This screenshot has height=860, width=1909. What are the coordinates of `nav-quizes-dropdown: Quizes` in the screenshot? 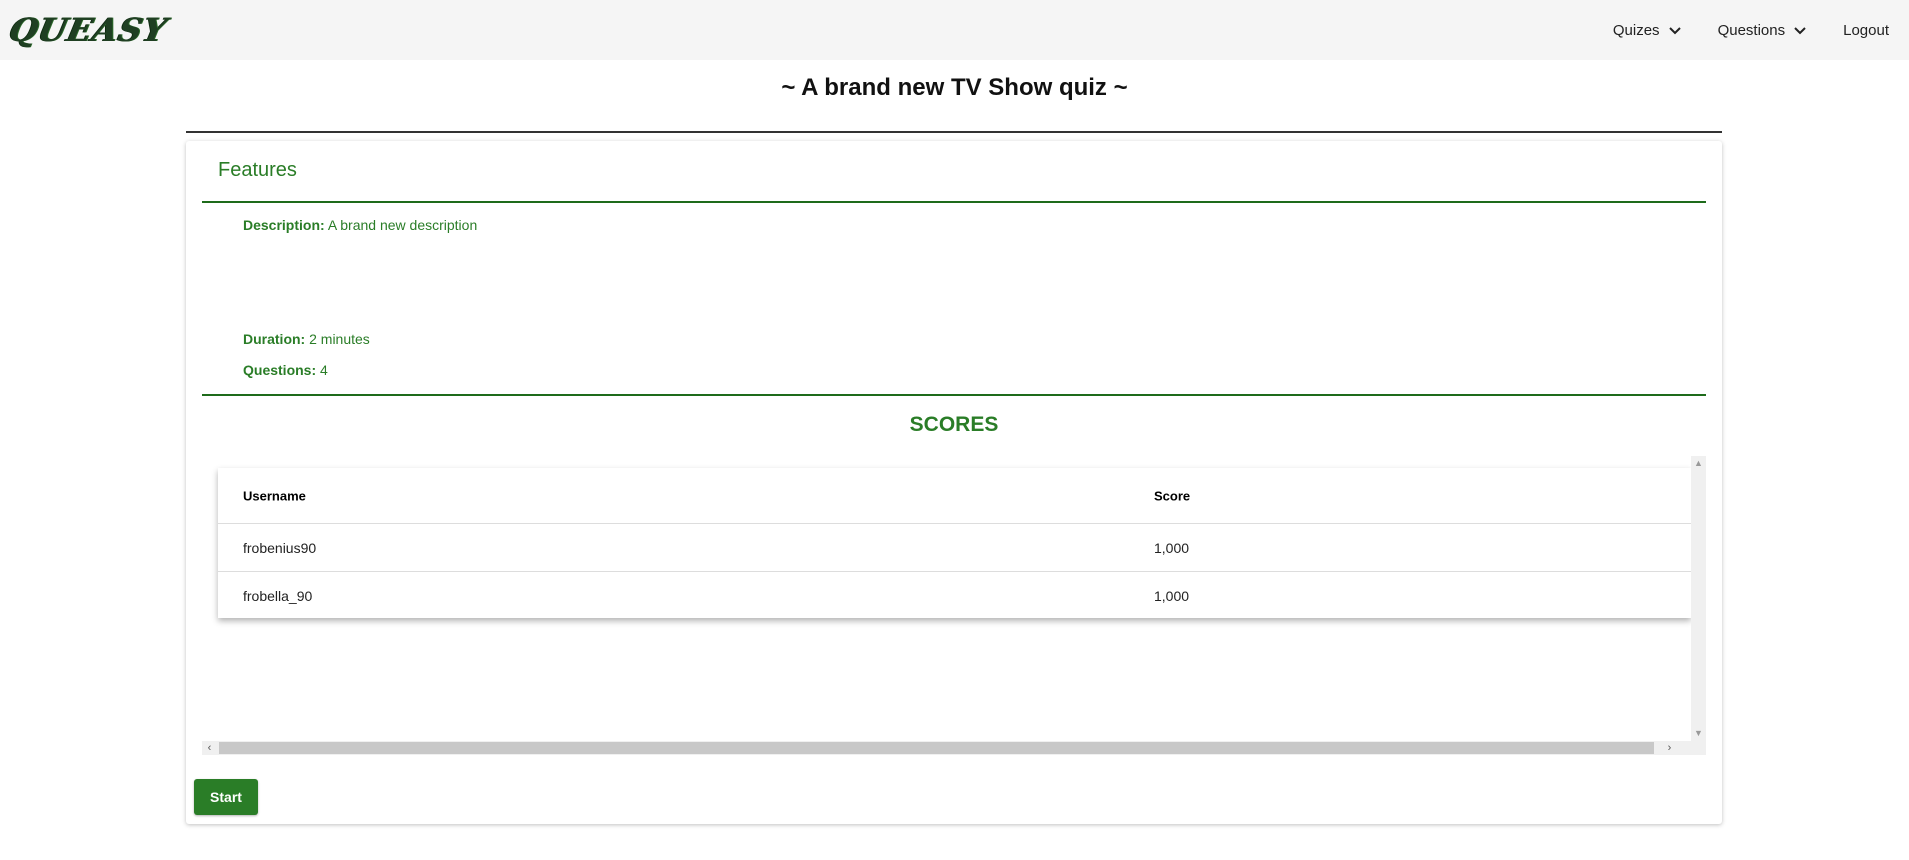 It's located at (1647, 30).